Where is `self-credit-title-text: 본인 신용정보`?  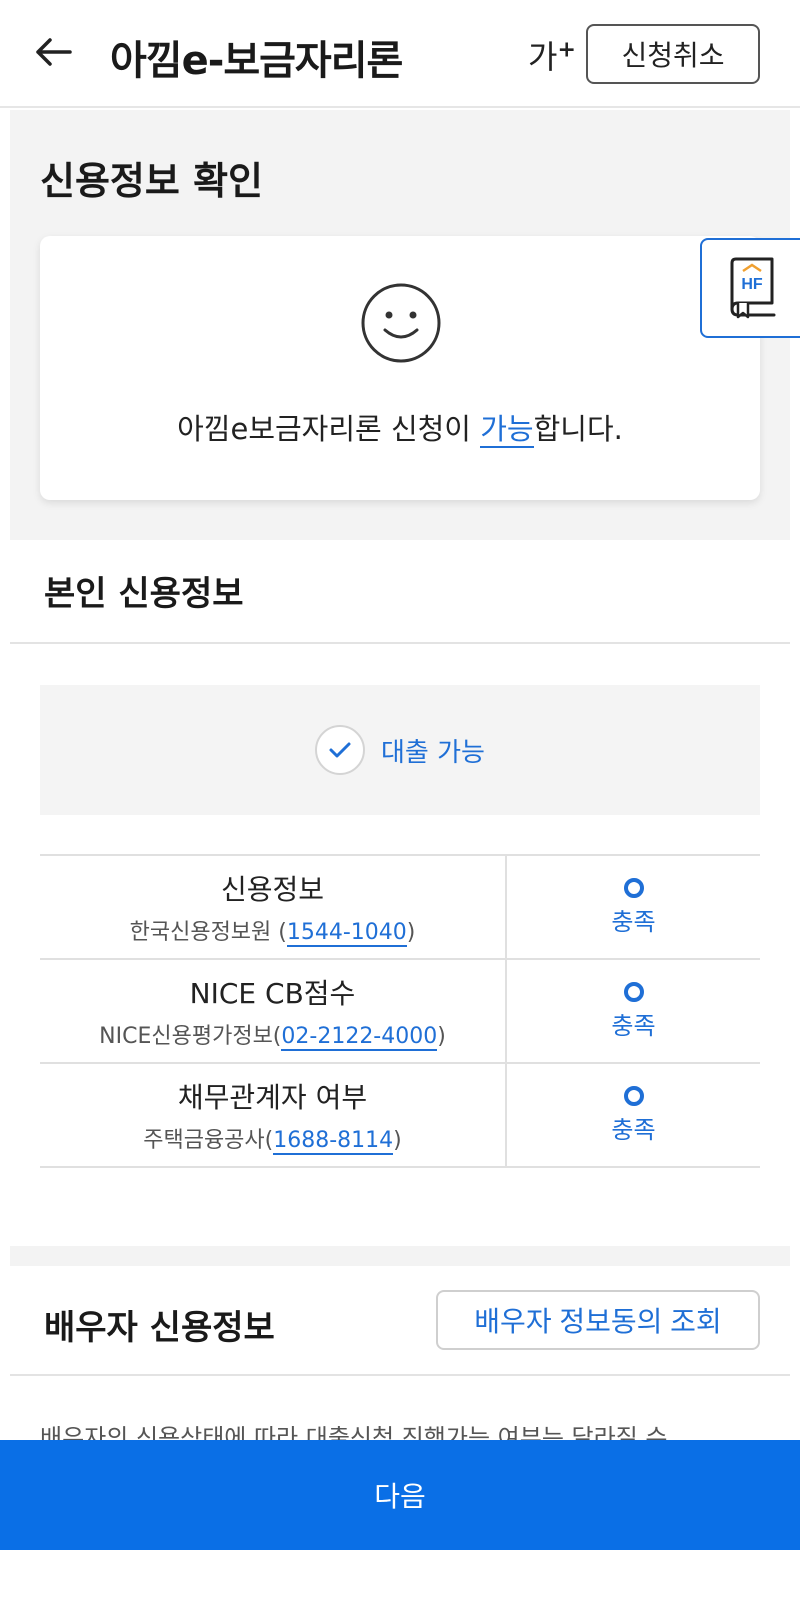 self-credit-title-text: 본인 신용정보 is located at coordinates (144, 594).